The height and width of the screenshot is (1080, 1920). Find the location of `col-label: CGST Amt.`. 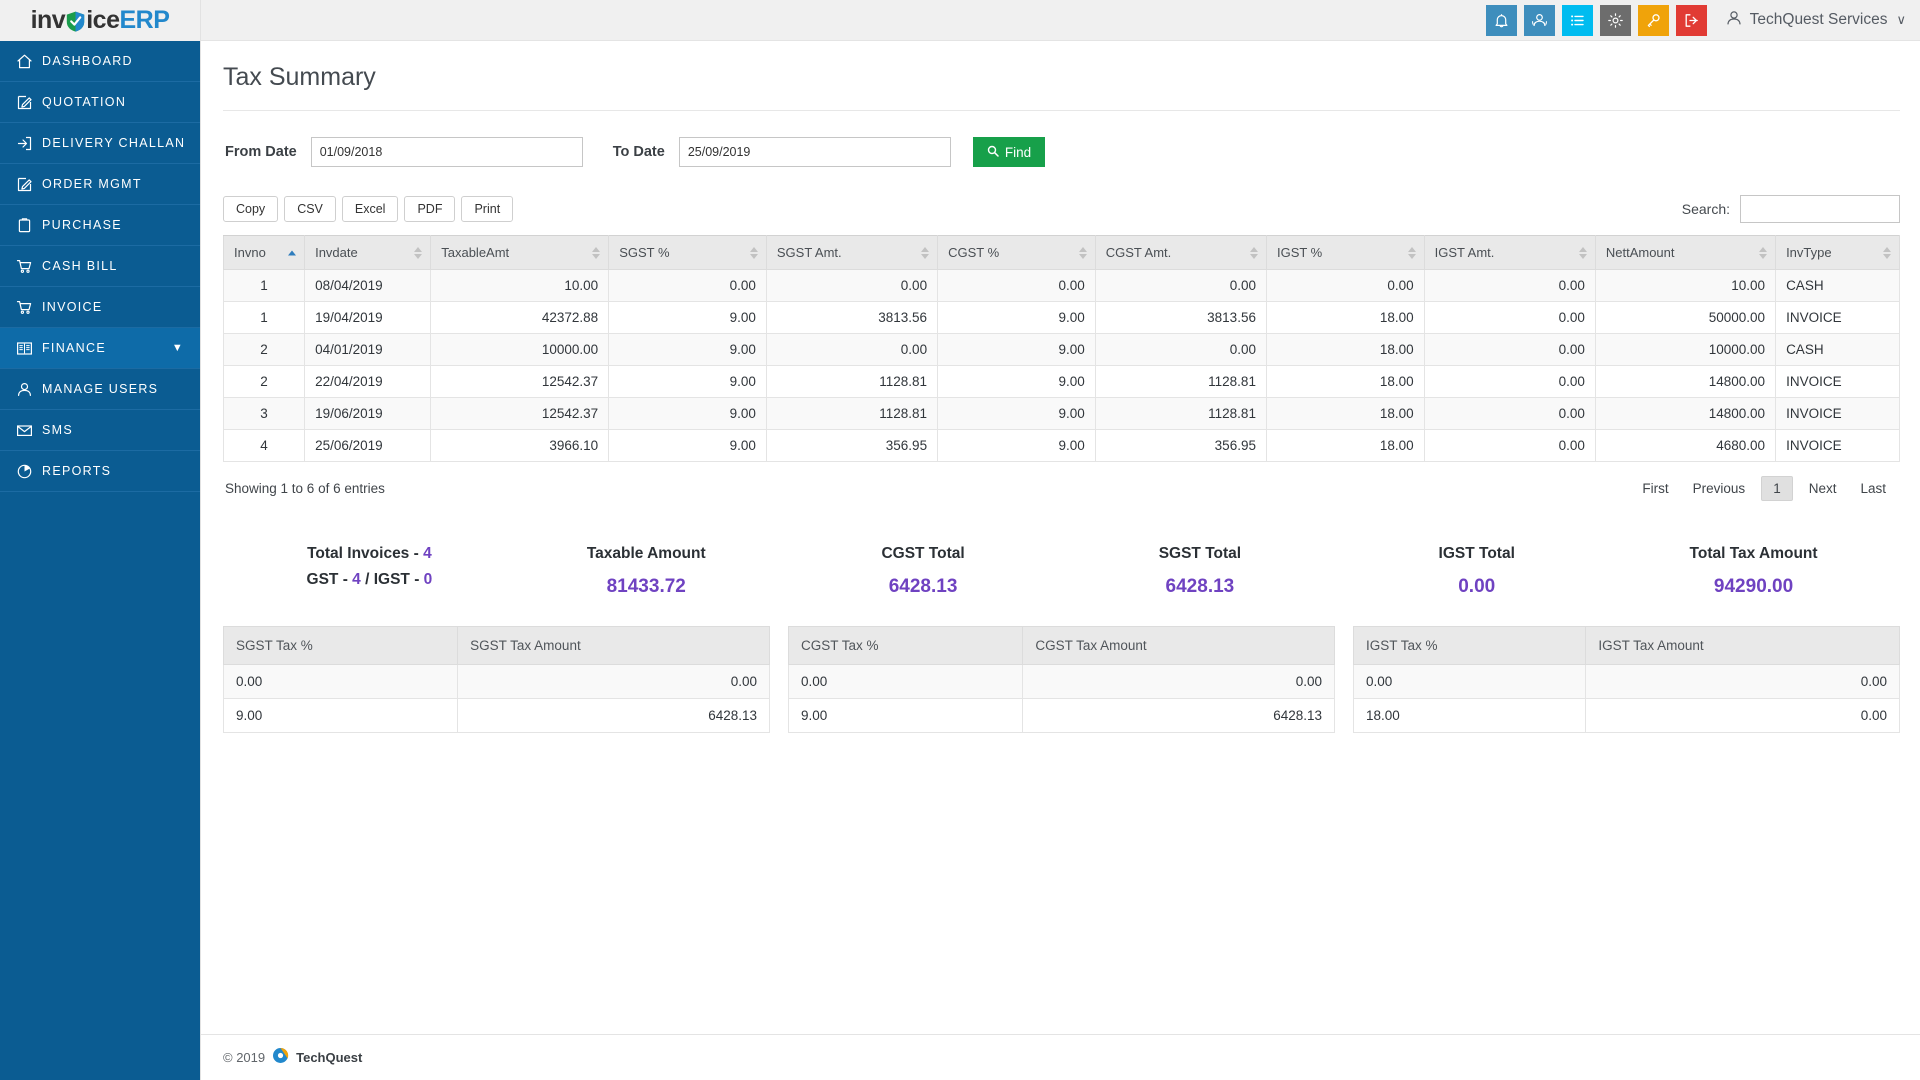

col-label: CGST Amt. is located at coordinates (1138, 252).